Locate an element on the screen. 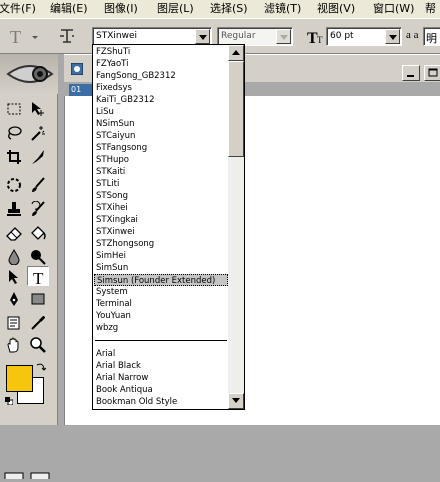 The image size is (440, 482). toolbox-header is located at coordinates (29, 74).